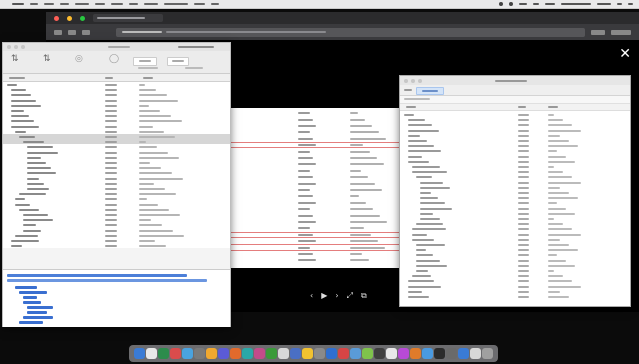 The height and width of the screenshot is (364, 639). What do you see at coordinates (598, 32) in the screenshot?
I see `extension-icons` at bounding box center [598, 32].